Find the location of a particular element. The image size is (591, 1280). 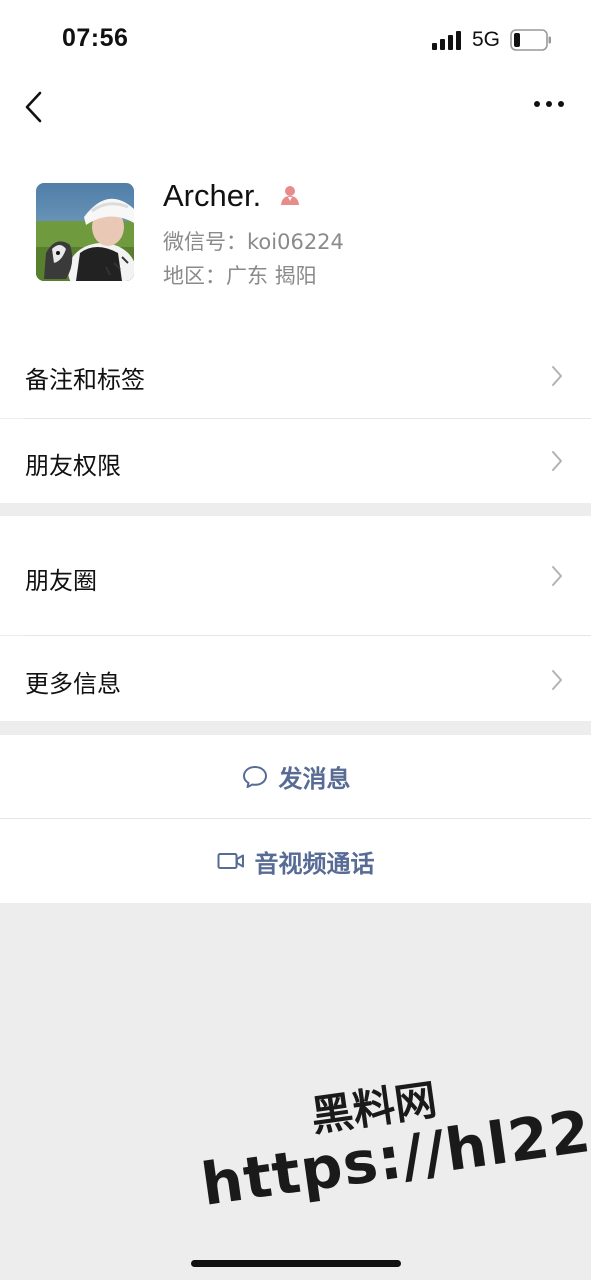

send-message-button: 发消息 is located at coordinates (295, 776).